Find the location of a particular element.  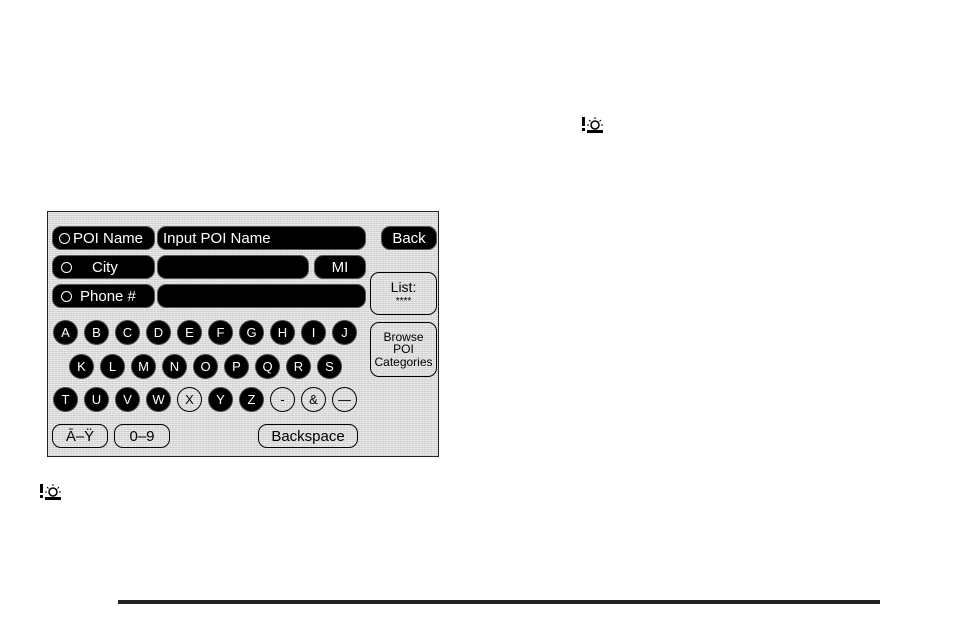

city-label: City is located at coordinates (105, 267).